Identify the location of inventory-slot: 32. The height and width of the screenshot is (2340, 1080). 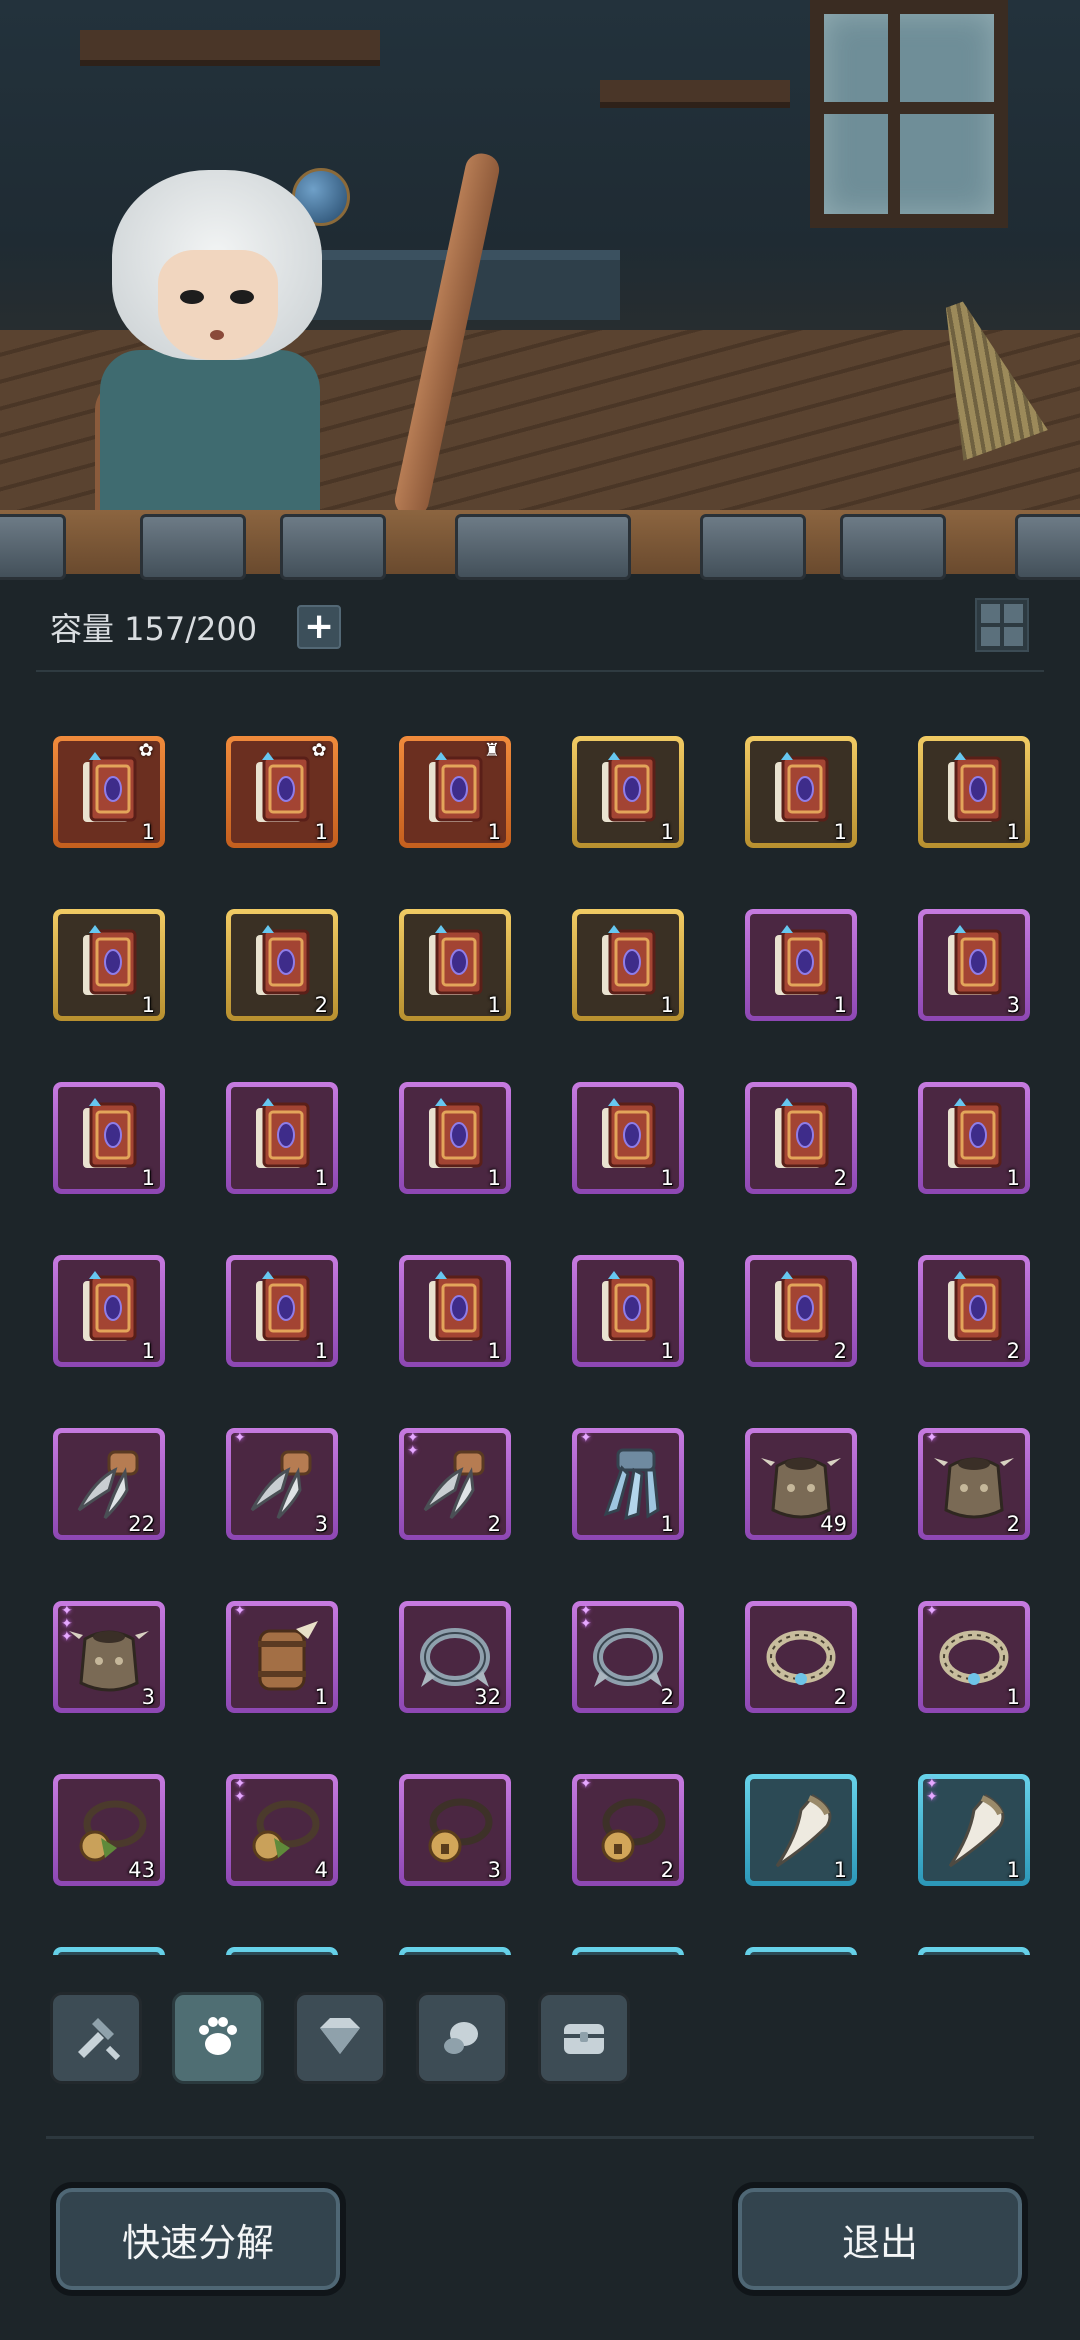
(455, 1657).